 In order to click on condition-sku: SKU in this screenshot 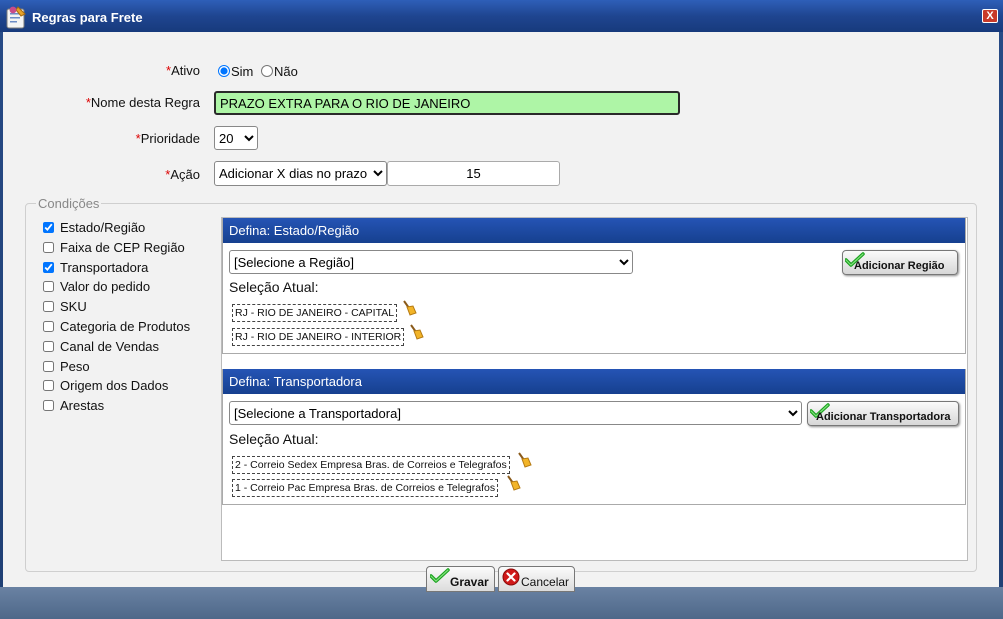, I will do `click(116, 309)`.